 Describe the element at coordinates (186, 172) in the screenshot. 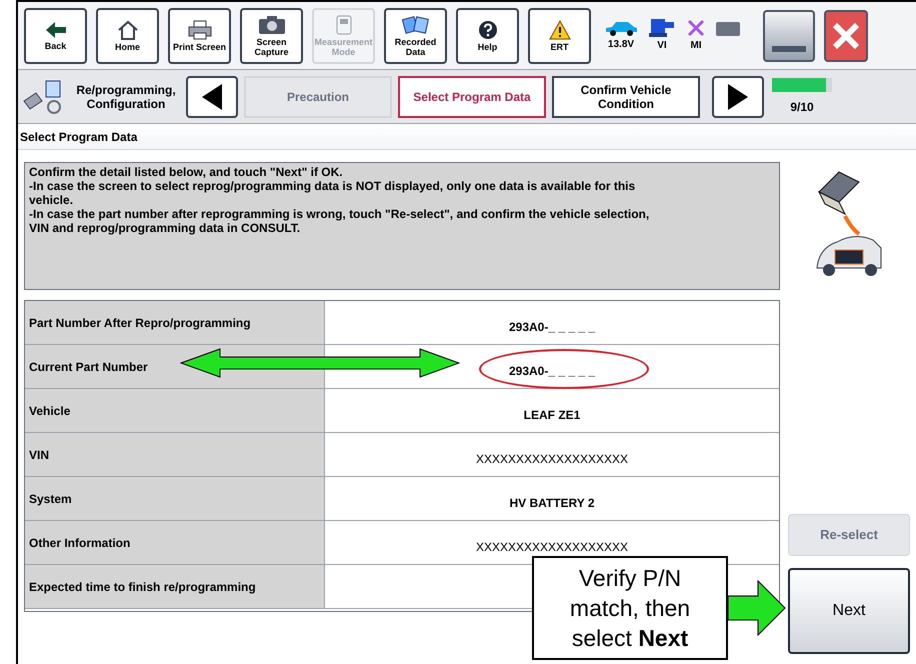

I see `instruction-text: Confirm the detail listed below, and touch "Next" if OK.` at that location.